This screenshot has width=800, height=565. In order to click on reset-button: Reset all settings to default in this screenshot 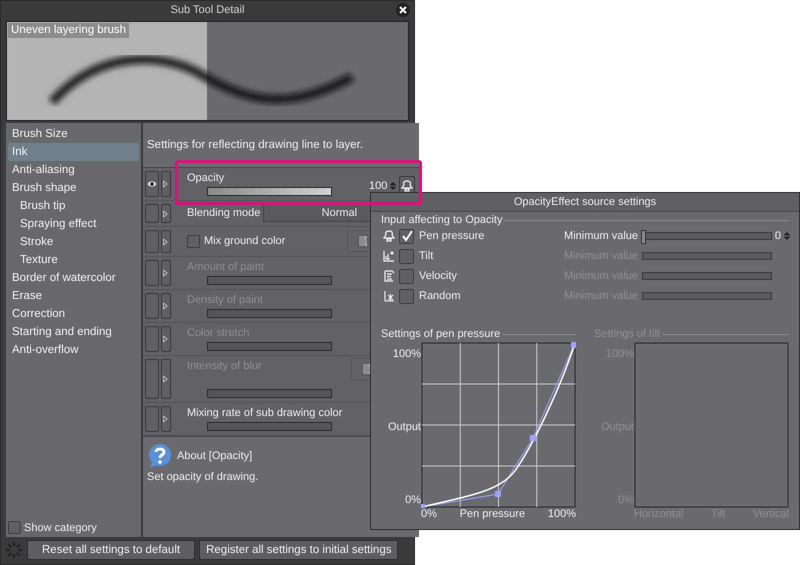, I will do `click(111, 550)`.